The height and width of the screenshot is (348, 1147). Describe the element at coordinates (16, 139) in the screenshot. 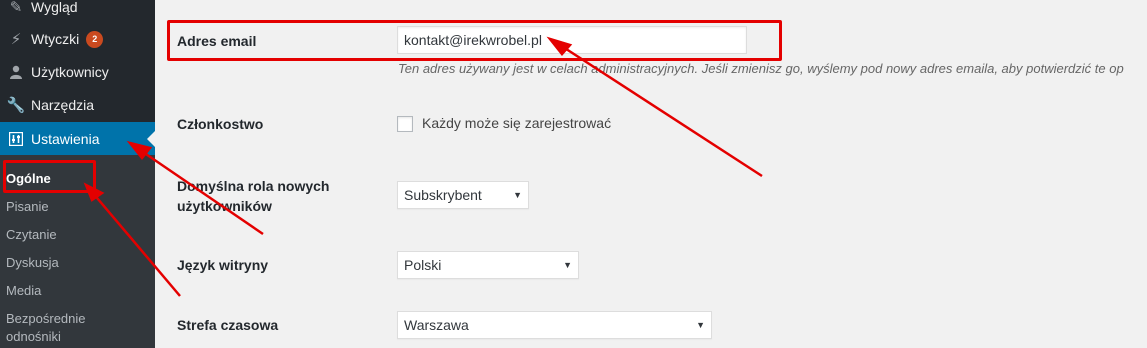

I see `settings-icon` at that location.